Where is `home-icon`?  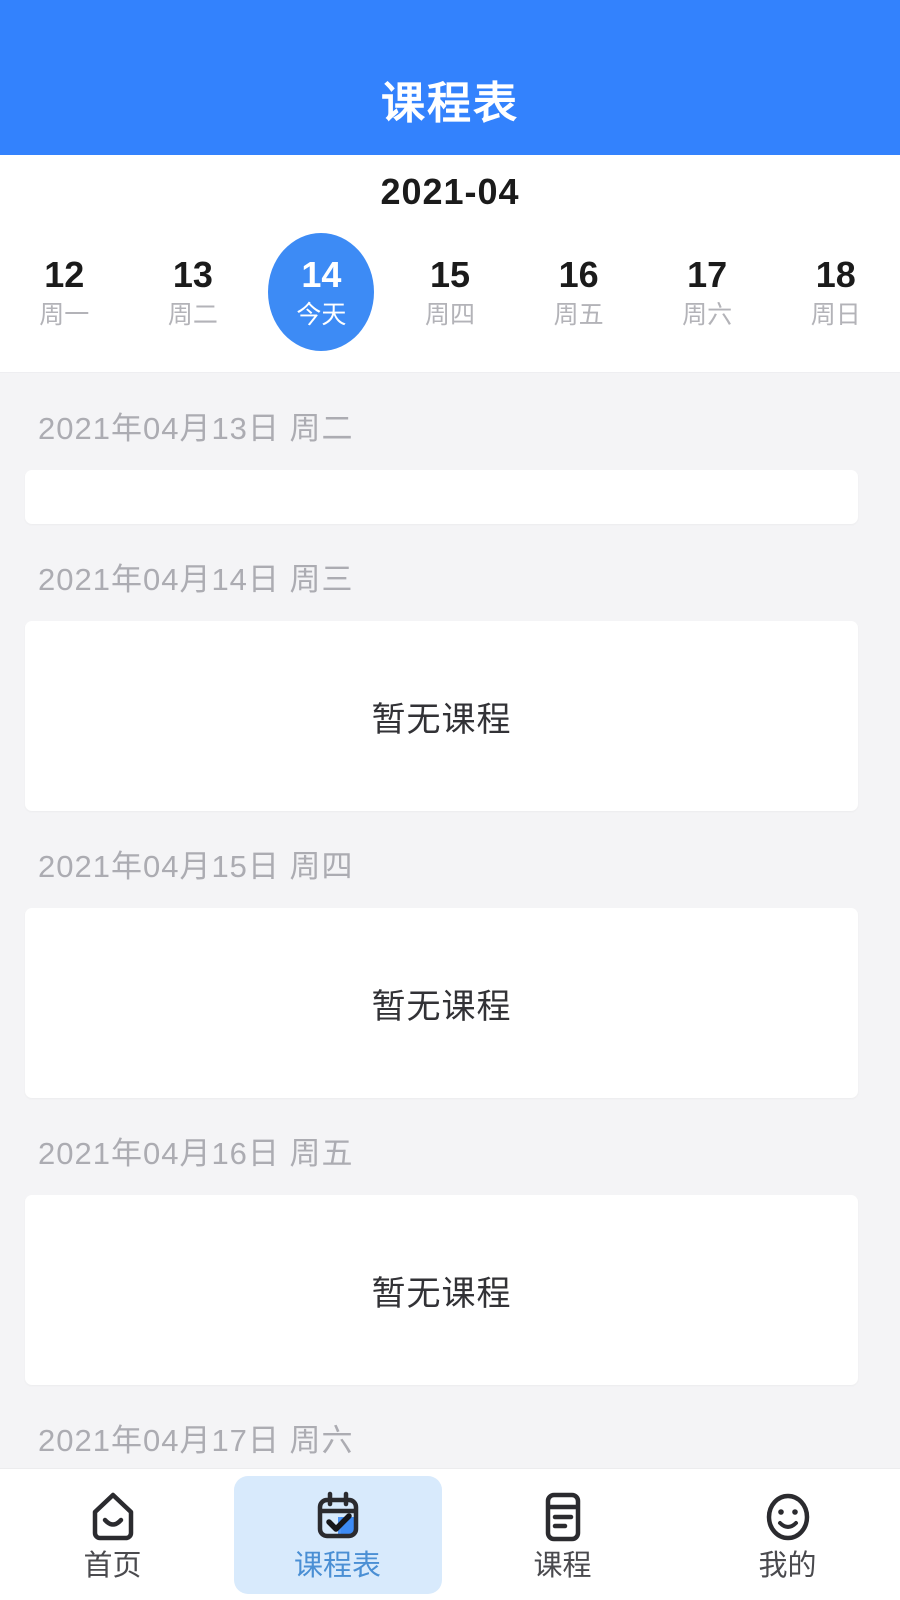 home-icon is located at coordinates (113, 1517).